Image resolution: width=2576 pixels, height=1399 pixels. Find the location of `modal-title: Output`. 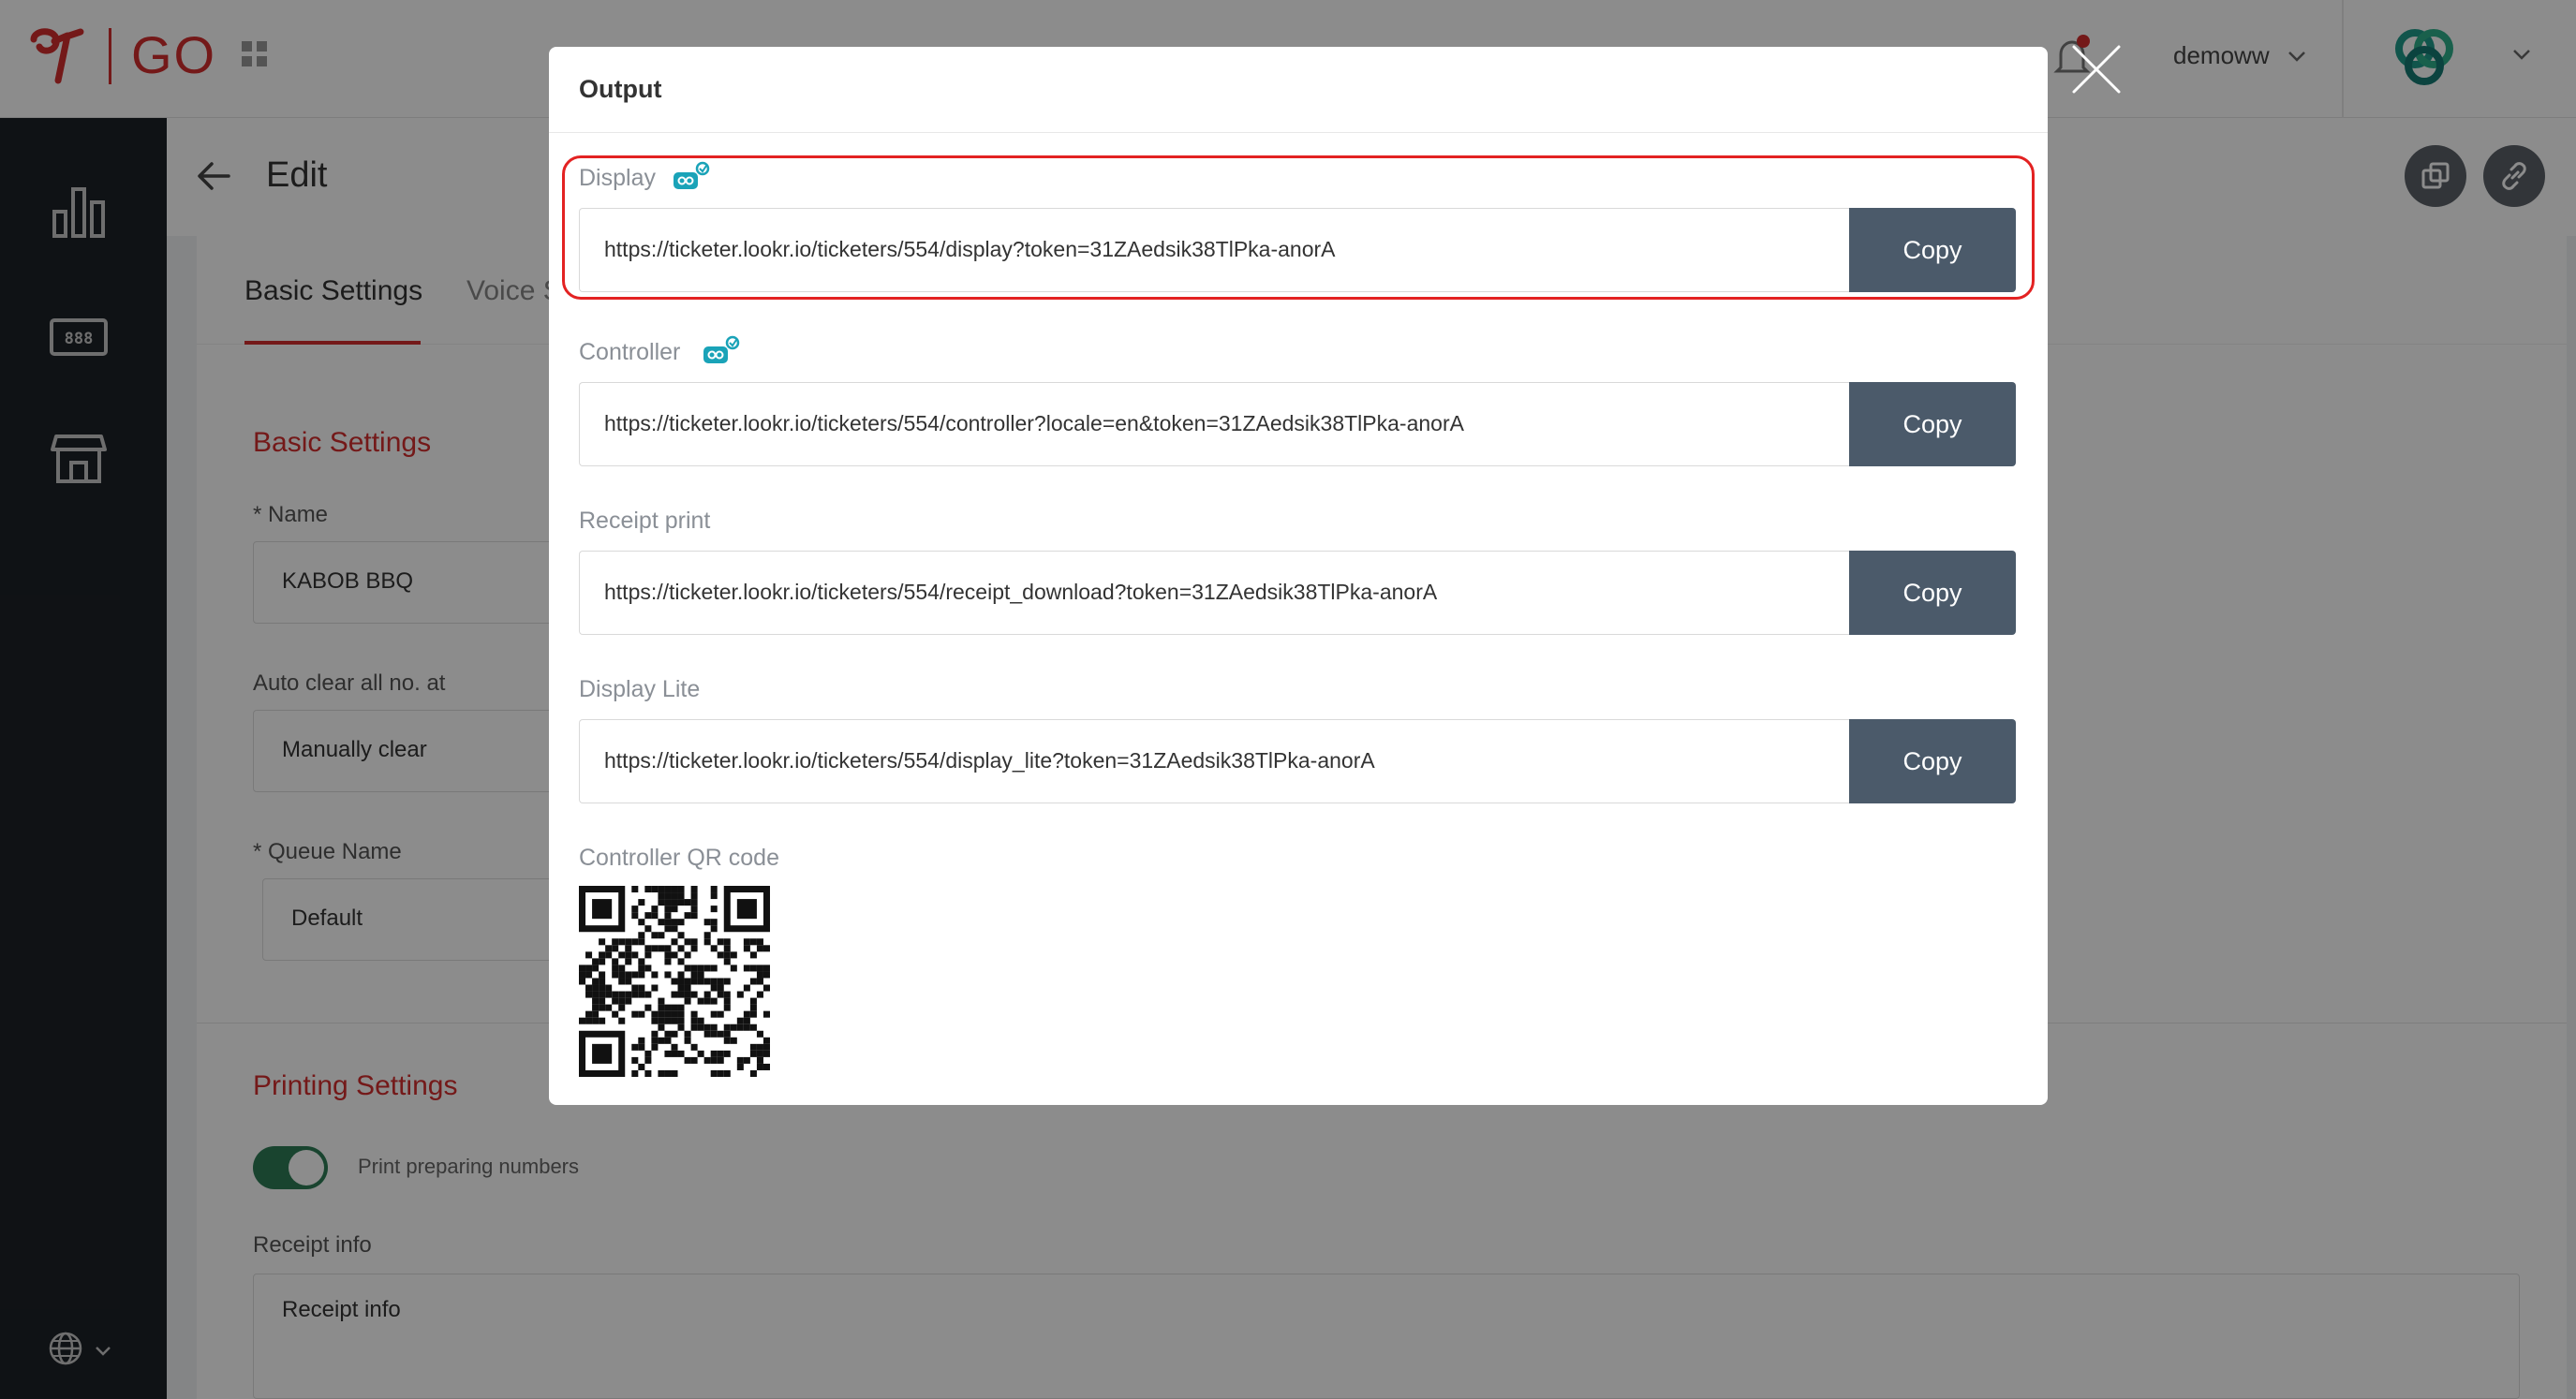

modal-title: Output is located at coordinates (620, 89).